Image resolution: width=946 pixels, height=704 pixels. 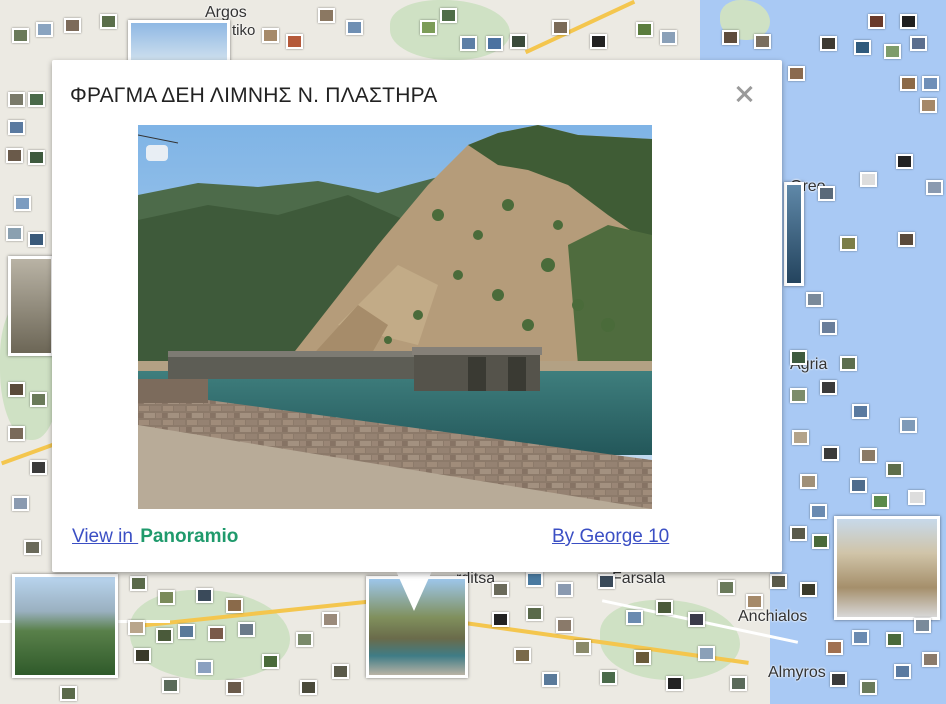 I want to click on author-link: By George 10, so click(x=610, y=537).